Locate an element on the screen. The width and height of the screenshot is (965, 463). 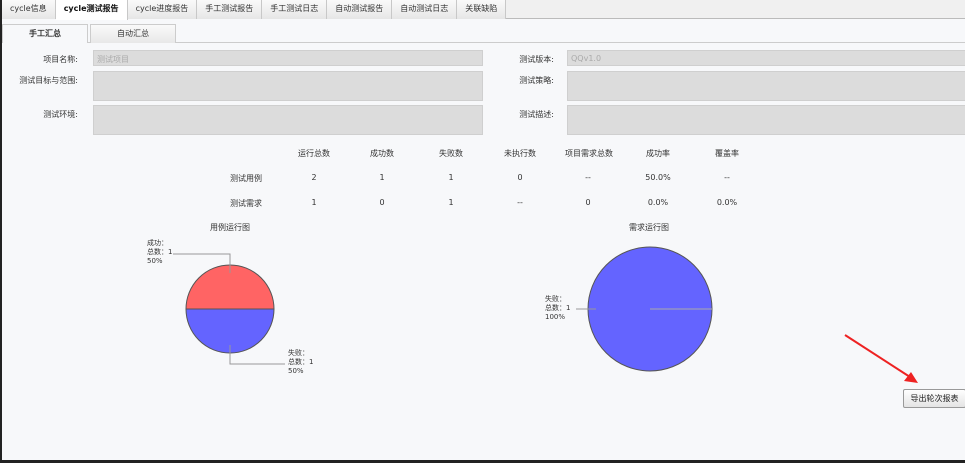
annotation-arrow-icon is located at coordinates (877, 356).